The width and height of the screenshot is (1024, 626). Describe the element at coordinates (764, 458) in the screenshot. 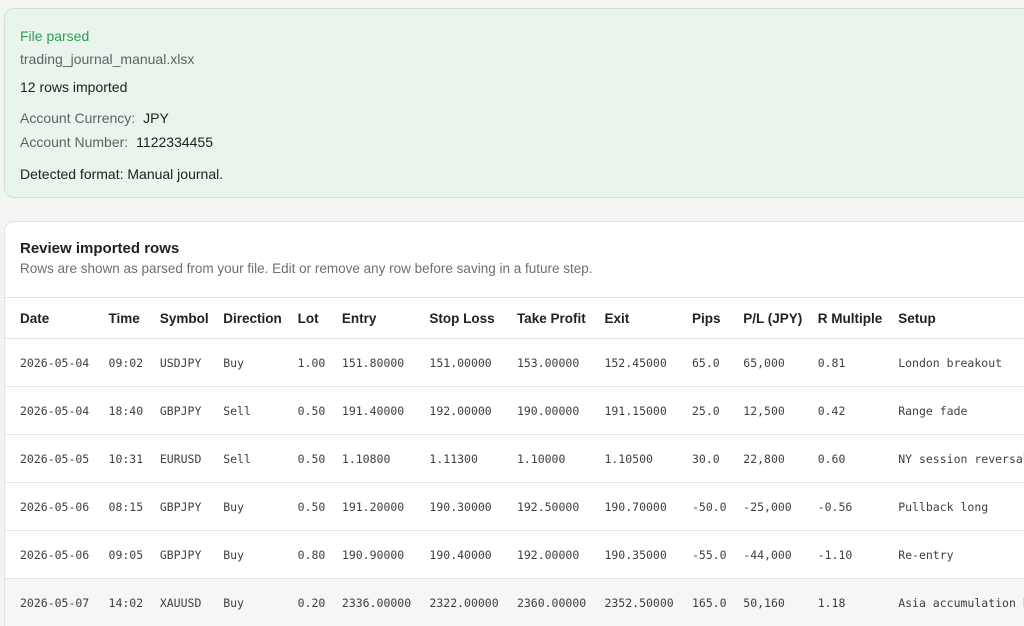

I see `cell-pl: 22,800` at that location.